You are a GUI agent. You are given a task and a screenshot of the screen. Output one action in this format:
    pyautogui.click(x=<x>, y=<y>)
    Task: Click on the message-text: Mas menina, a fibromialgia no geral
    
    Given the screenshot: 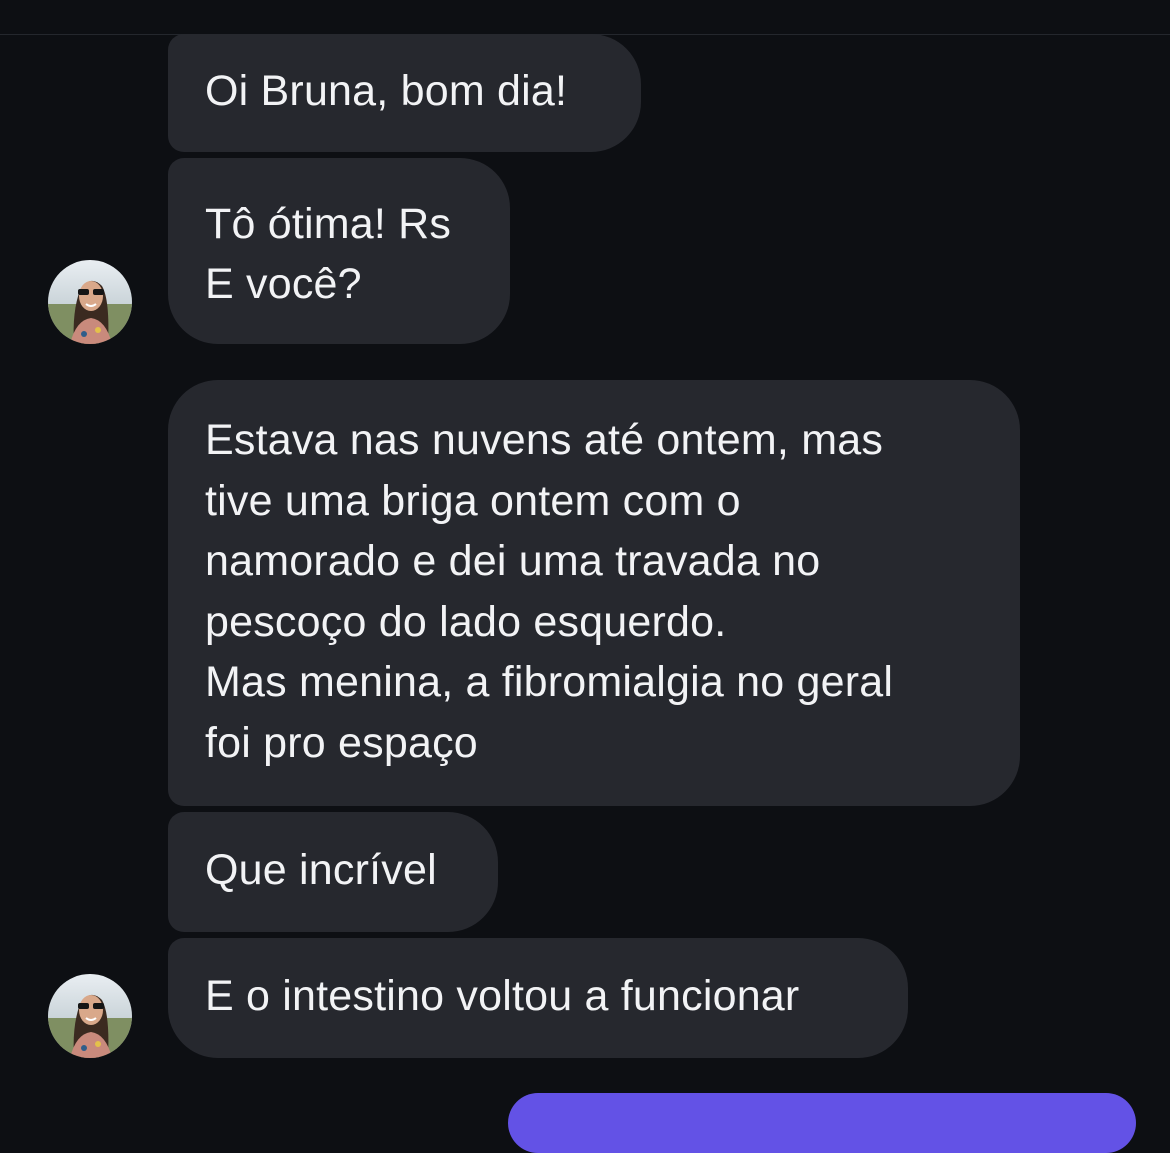 What is the action you would take?
    pyautogui.click(x=549, y=682)
    